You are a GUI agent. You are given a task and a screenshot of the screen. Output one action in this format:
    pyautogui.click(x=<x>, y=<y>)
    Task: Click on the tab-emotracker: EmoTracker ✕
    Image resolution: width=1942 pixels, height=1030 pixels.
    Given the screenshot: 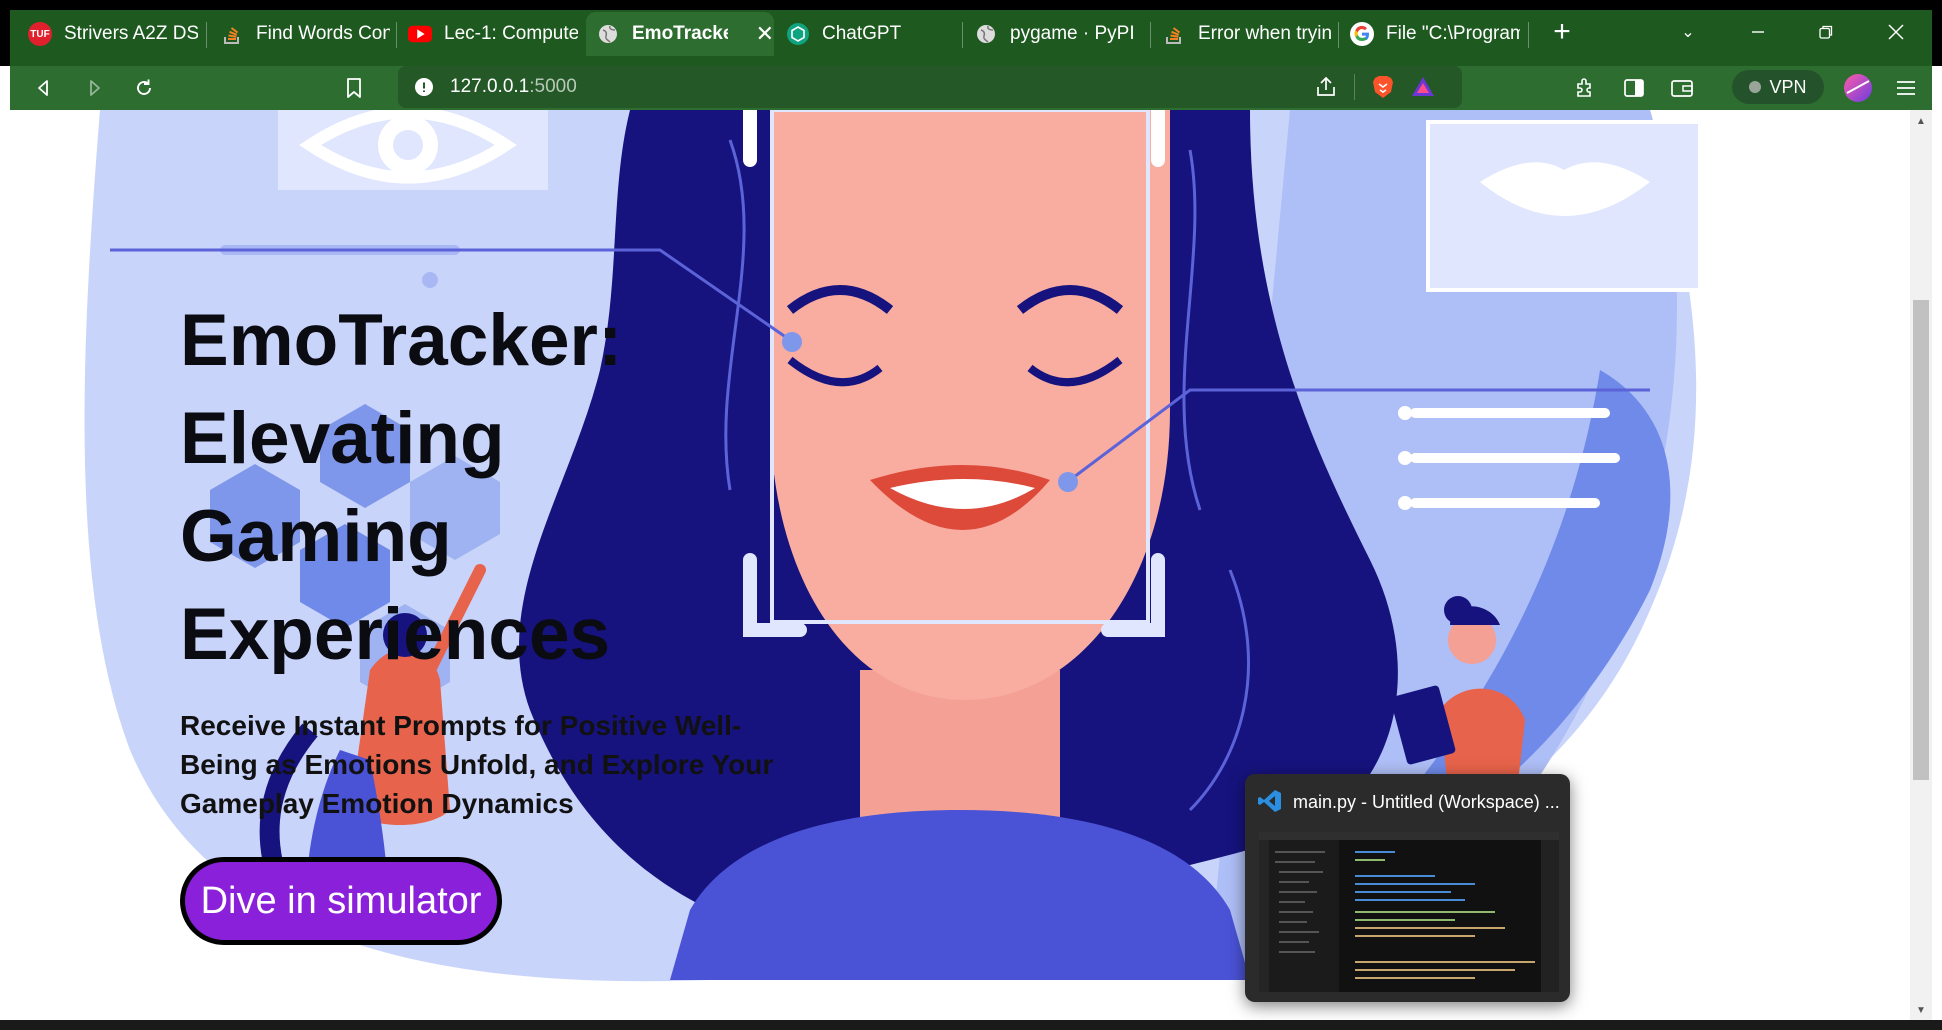 What is the action you would take?
    pyautogui.click(x=680, y=34)
    